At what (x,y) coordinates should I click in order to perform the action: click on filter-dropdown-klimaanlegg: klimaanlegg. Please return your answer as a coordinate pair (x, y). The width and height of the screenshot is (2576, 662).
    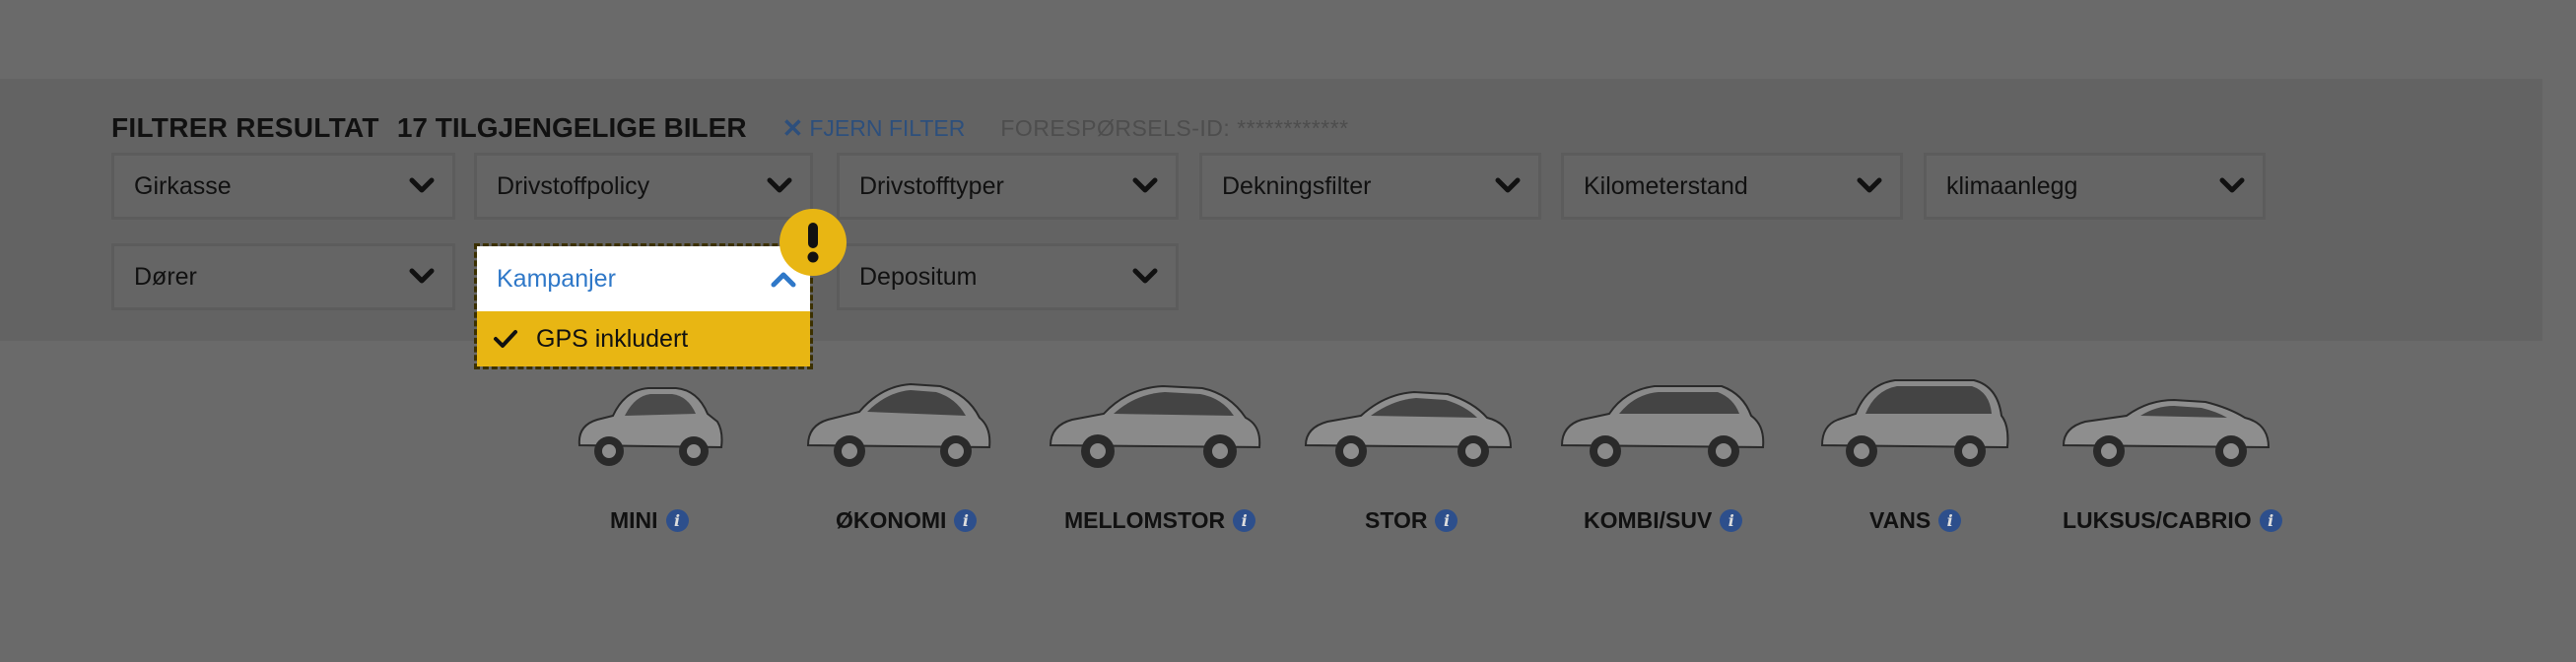
    Looking at the image, I should click on (2095, 187).